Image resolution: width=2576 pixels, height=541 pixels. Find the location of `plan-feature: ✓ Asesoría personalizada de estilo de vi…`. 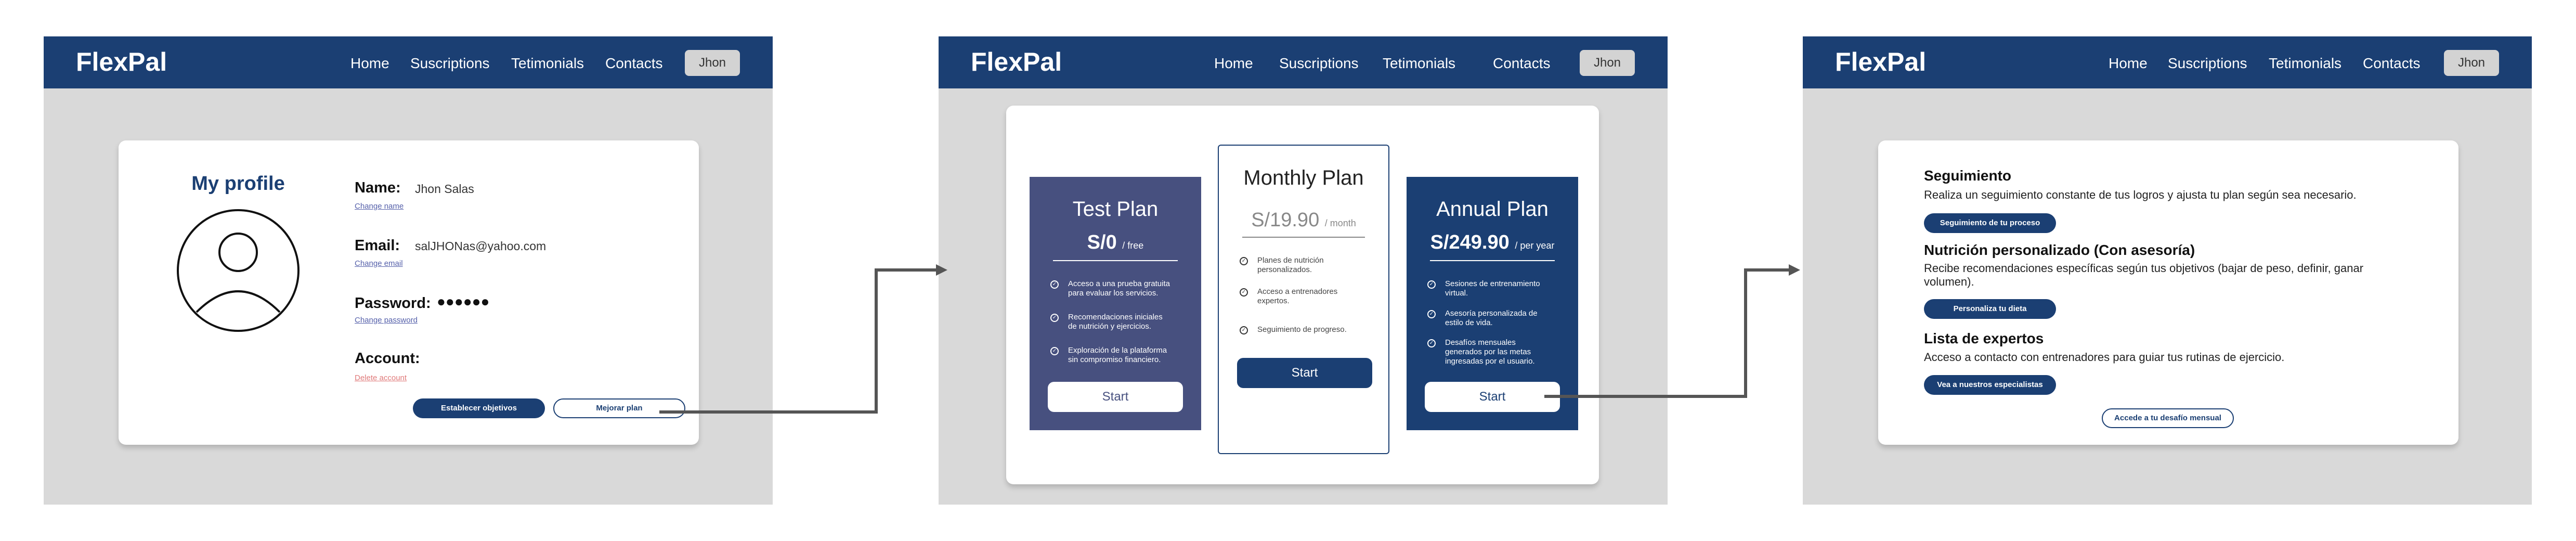

plan-feature: ✓ Asesoría personalizada de estilo de vi… is located at coordinates (1487, 318).